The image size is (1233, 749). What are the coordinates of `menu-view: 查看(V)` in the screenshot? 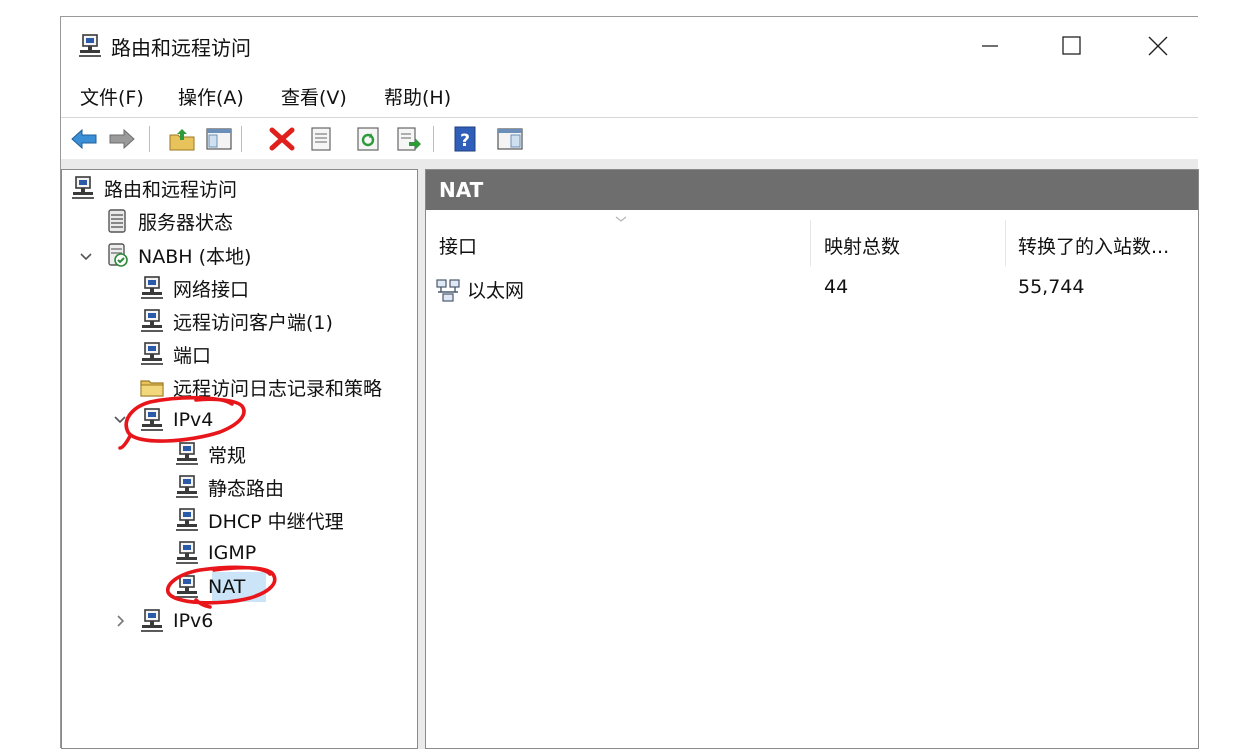 It's located at (314, 96).